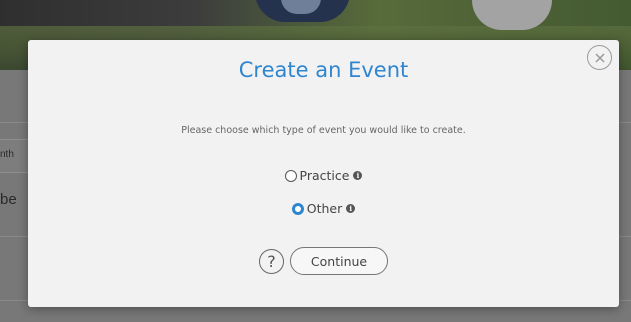 The width and height of the screenshot is (631, 322). What do you see at coordinates (302, 11) in the screenshot?
I see `hero-figure-left` at bounding box center [302, 11].